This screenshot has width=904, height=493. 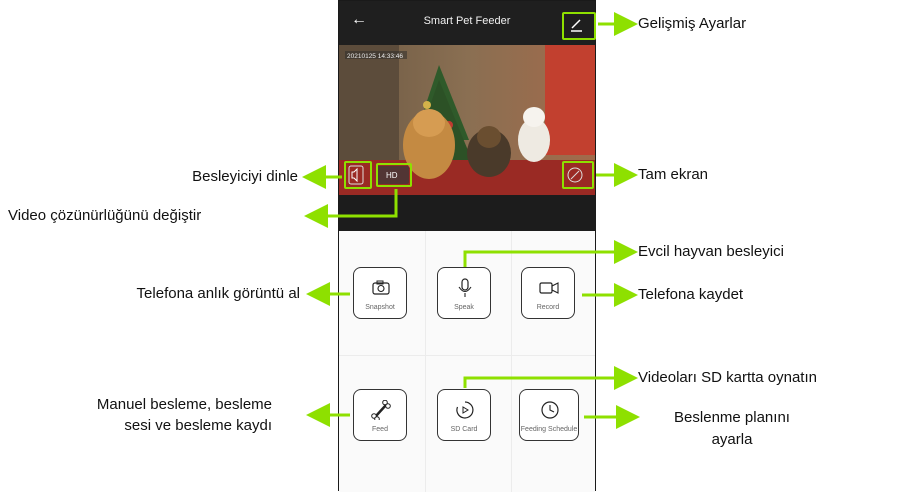 What do you see at coordinates (184, 404) in the screenshot?
I see `feed-annotation-line1: Manuel besleme, besleme` at bounding box center [184, 404].